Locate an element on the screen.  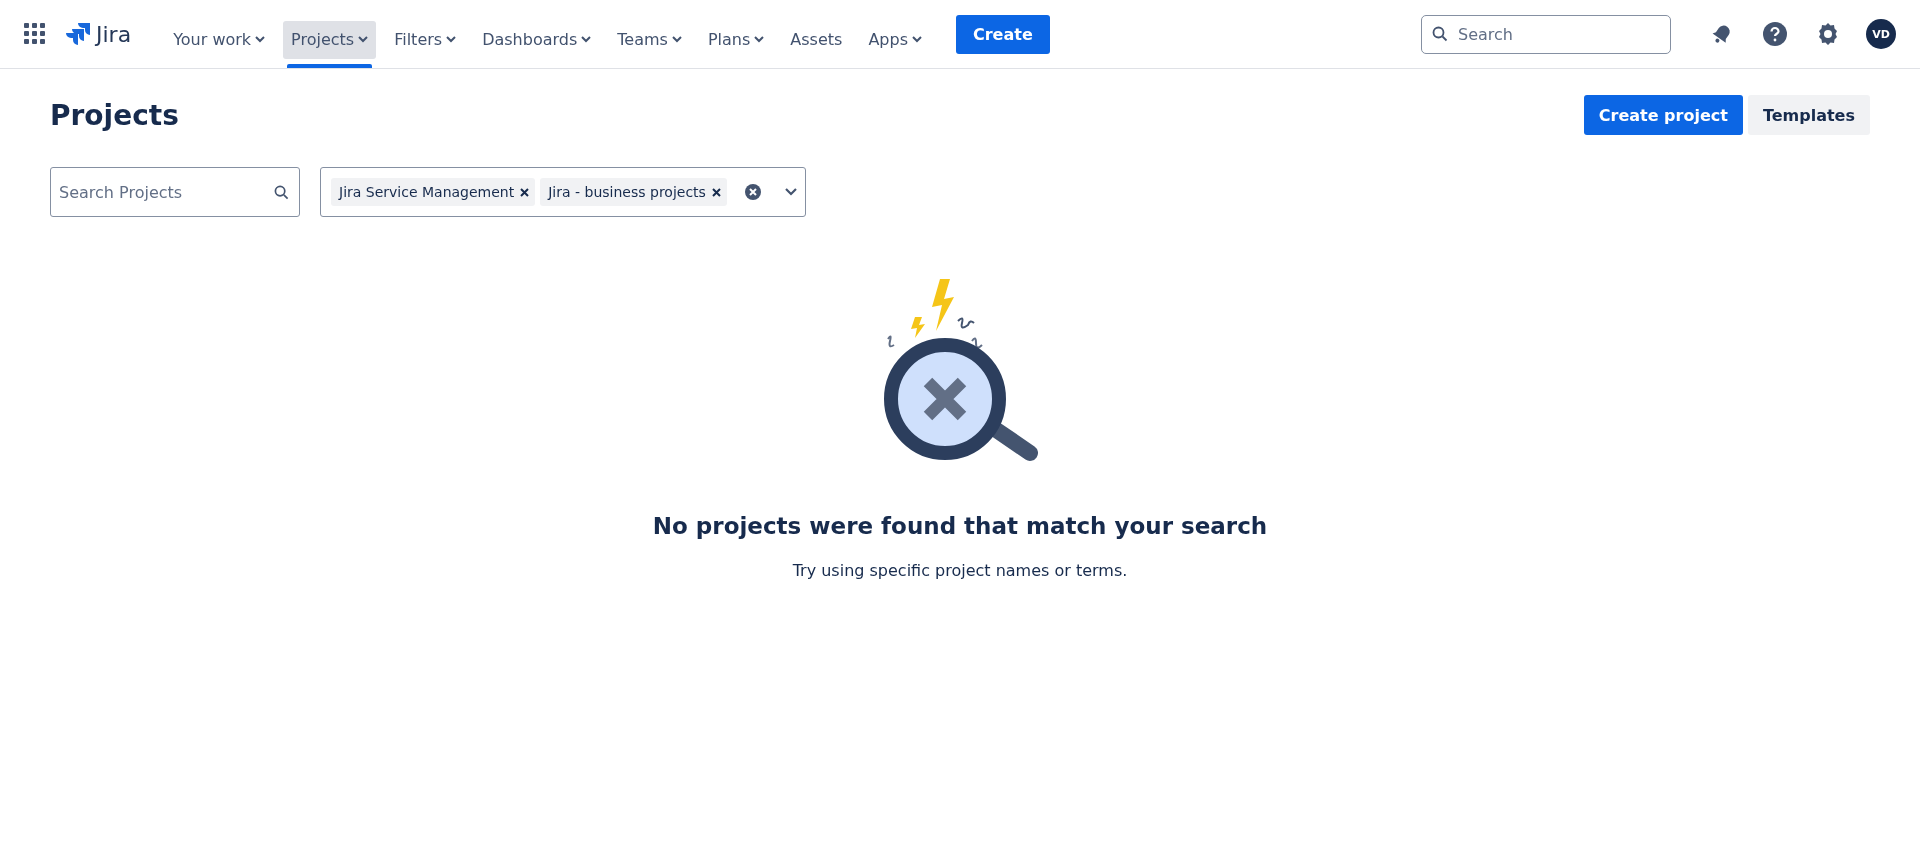
templates-button: Templates is located at coordinates (1808, 115).